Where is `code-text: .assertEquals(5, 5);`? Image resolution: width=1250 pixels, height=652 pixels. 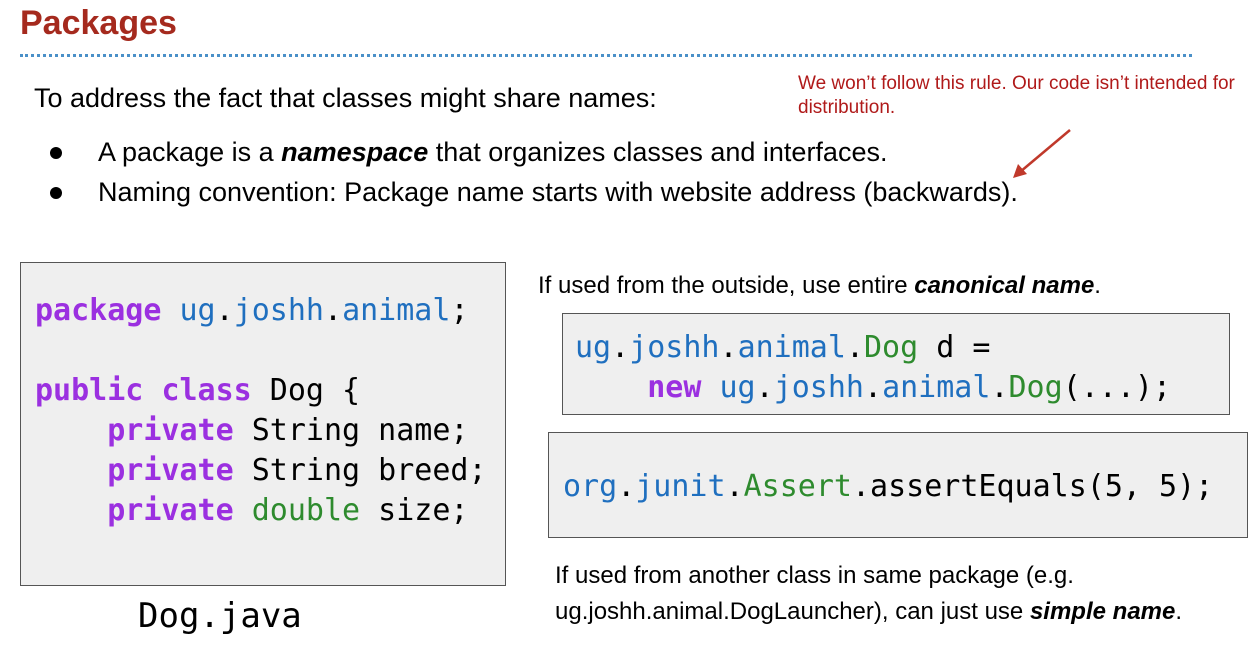 code-text: .assertEquals(5, 5); is located at coordinates (1033, 486).